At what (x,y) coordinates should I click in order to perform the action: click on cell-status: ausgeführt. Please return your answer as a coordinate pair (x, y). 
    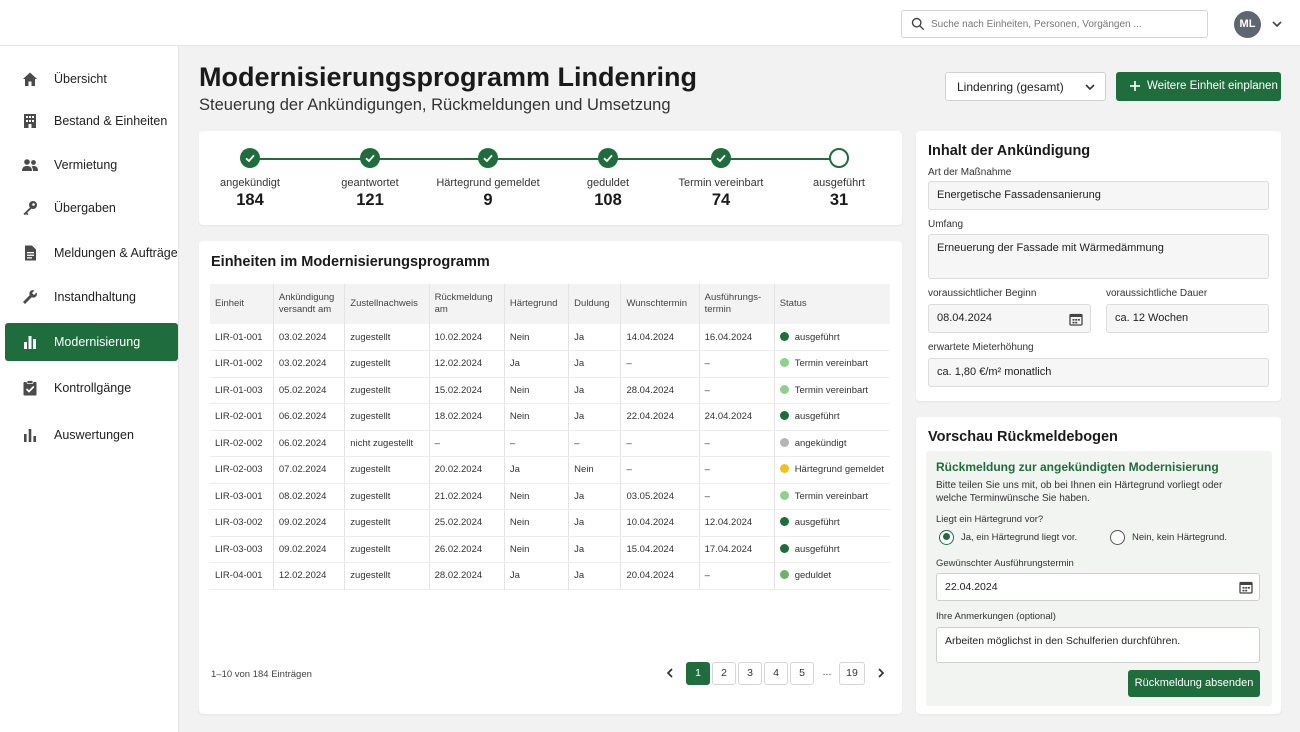
    Looking at the image, I should click on (832, 523).